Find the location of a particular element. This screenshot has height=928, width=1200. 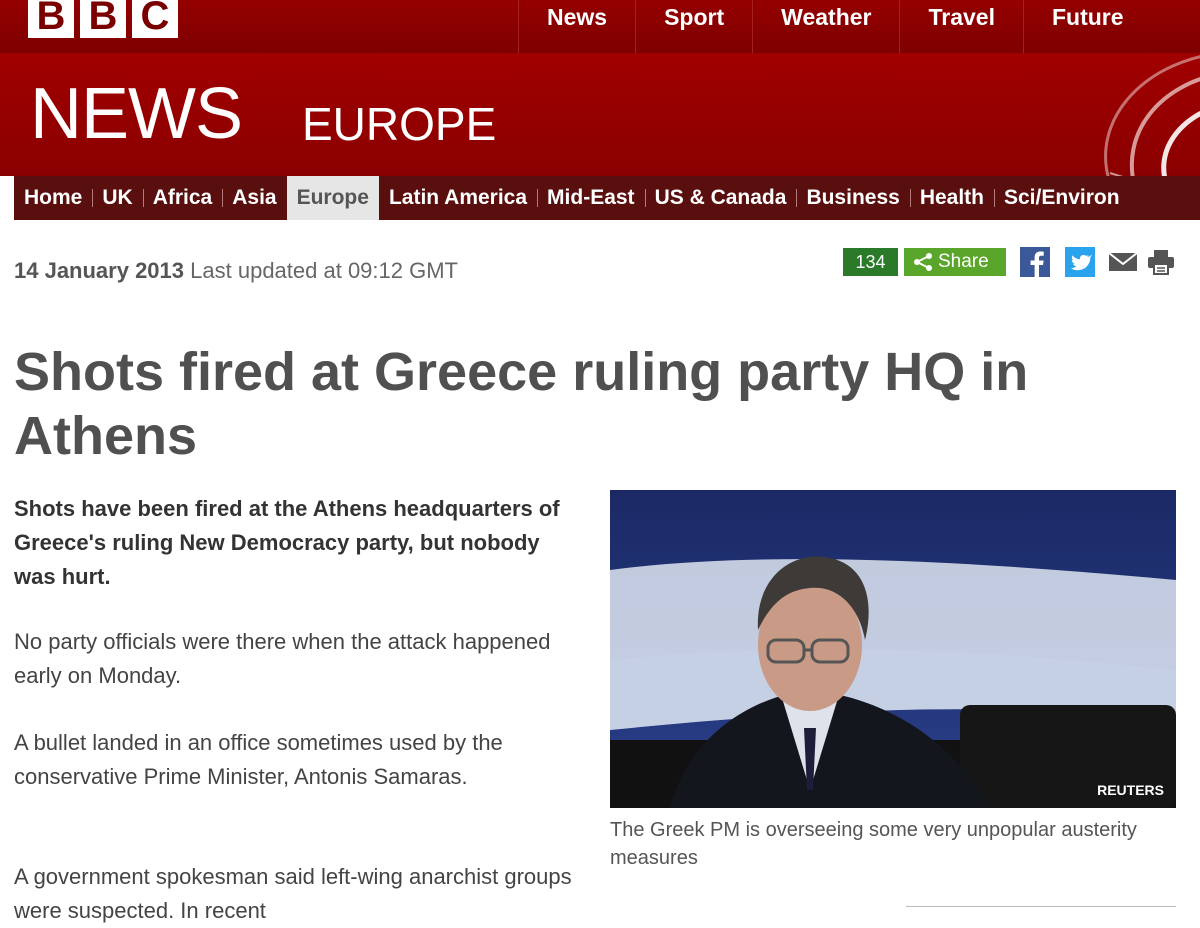

section-title: EUROPE is located at coordinates (399, 124).